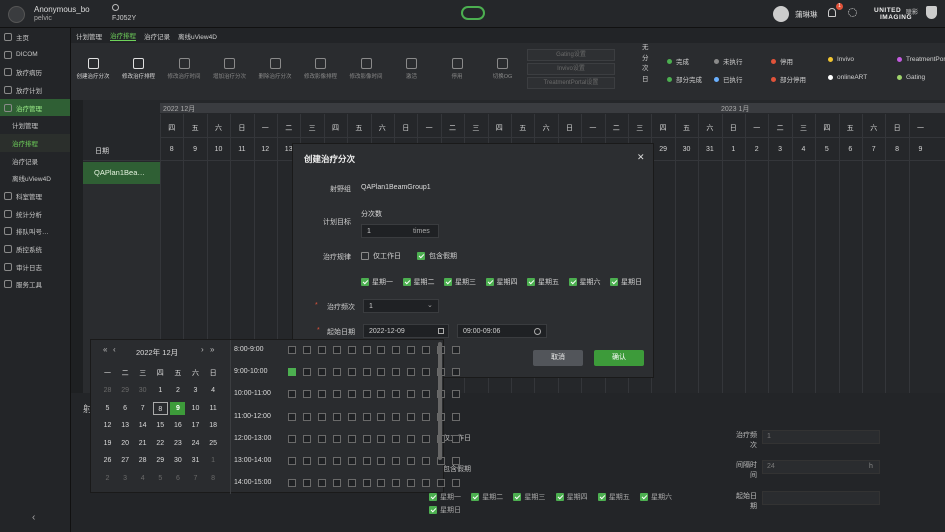  I want to click on sidebar-item: 审计日志, so click(35, 267).